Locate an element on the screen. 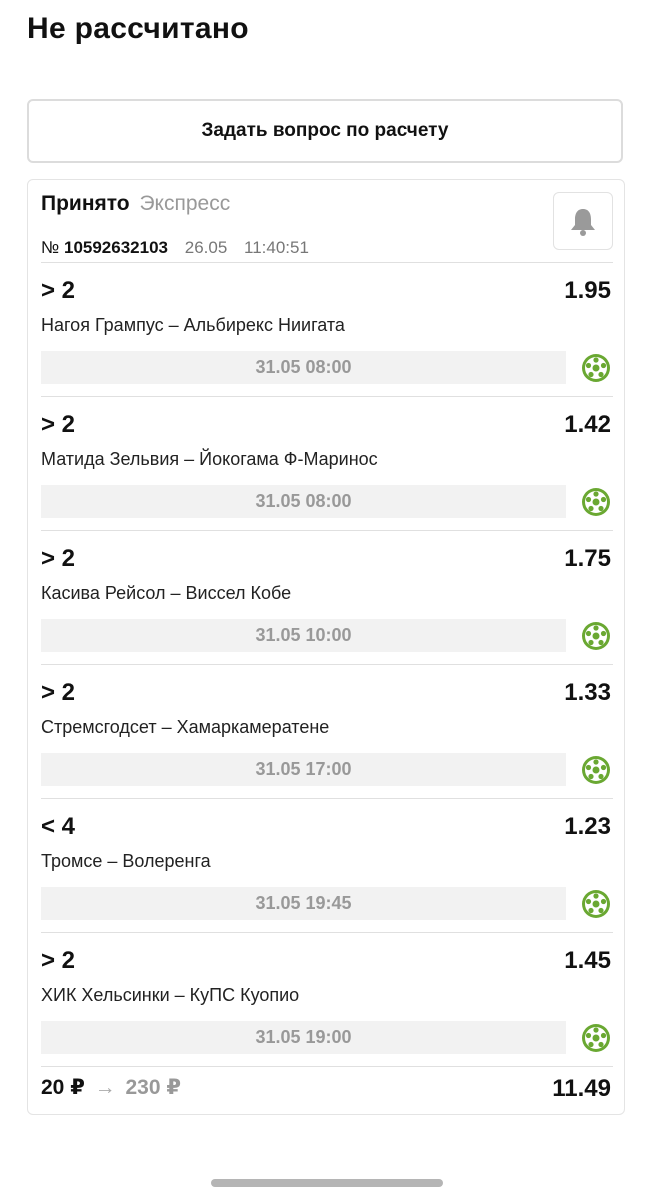  total-odds: 11.49 is located at coordinates (581, 1088).